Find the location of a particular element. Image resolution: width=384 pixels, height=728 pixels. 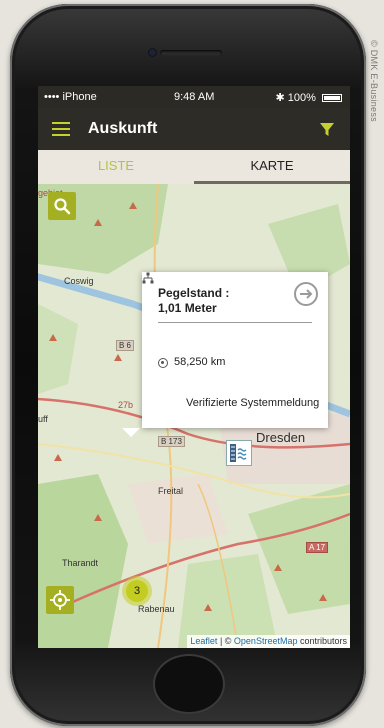

details-arrow-button is located at coordinates (306, 294).